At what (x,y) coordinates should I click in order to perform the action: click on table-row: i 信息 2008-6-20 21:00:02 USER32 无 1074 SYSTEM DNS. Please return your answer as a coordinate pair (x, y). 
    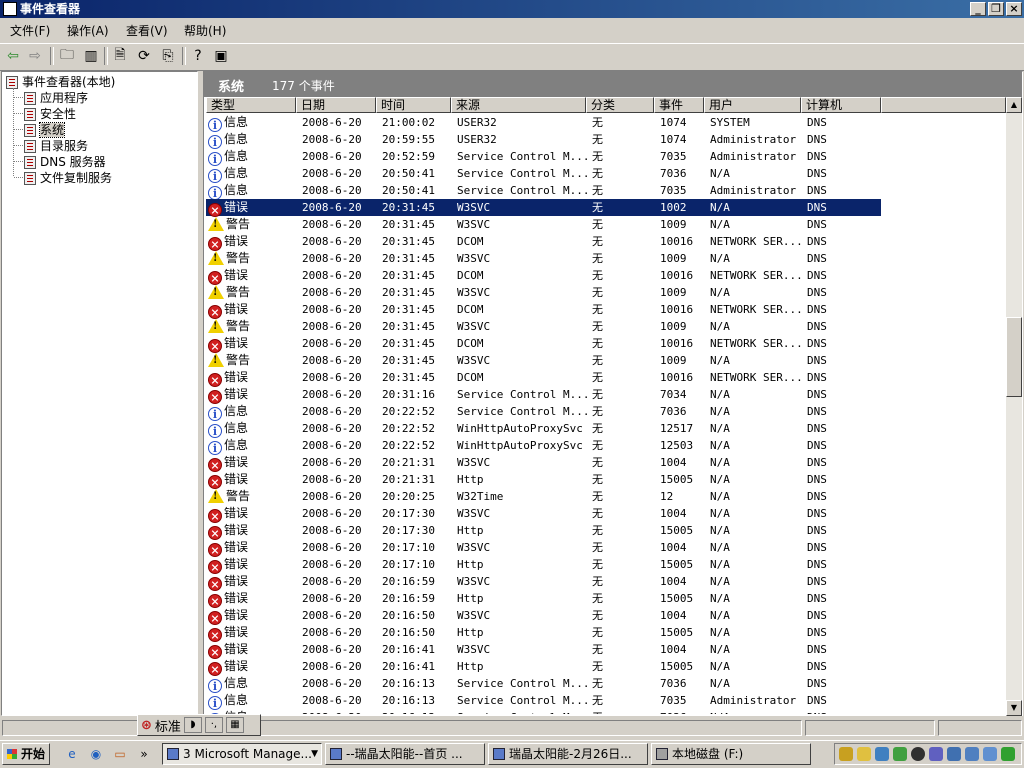
    Looking at the image, I should click on (606, 123).